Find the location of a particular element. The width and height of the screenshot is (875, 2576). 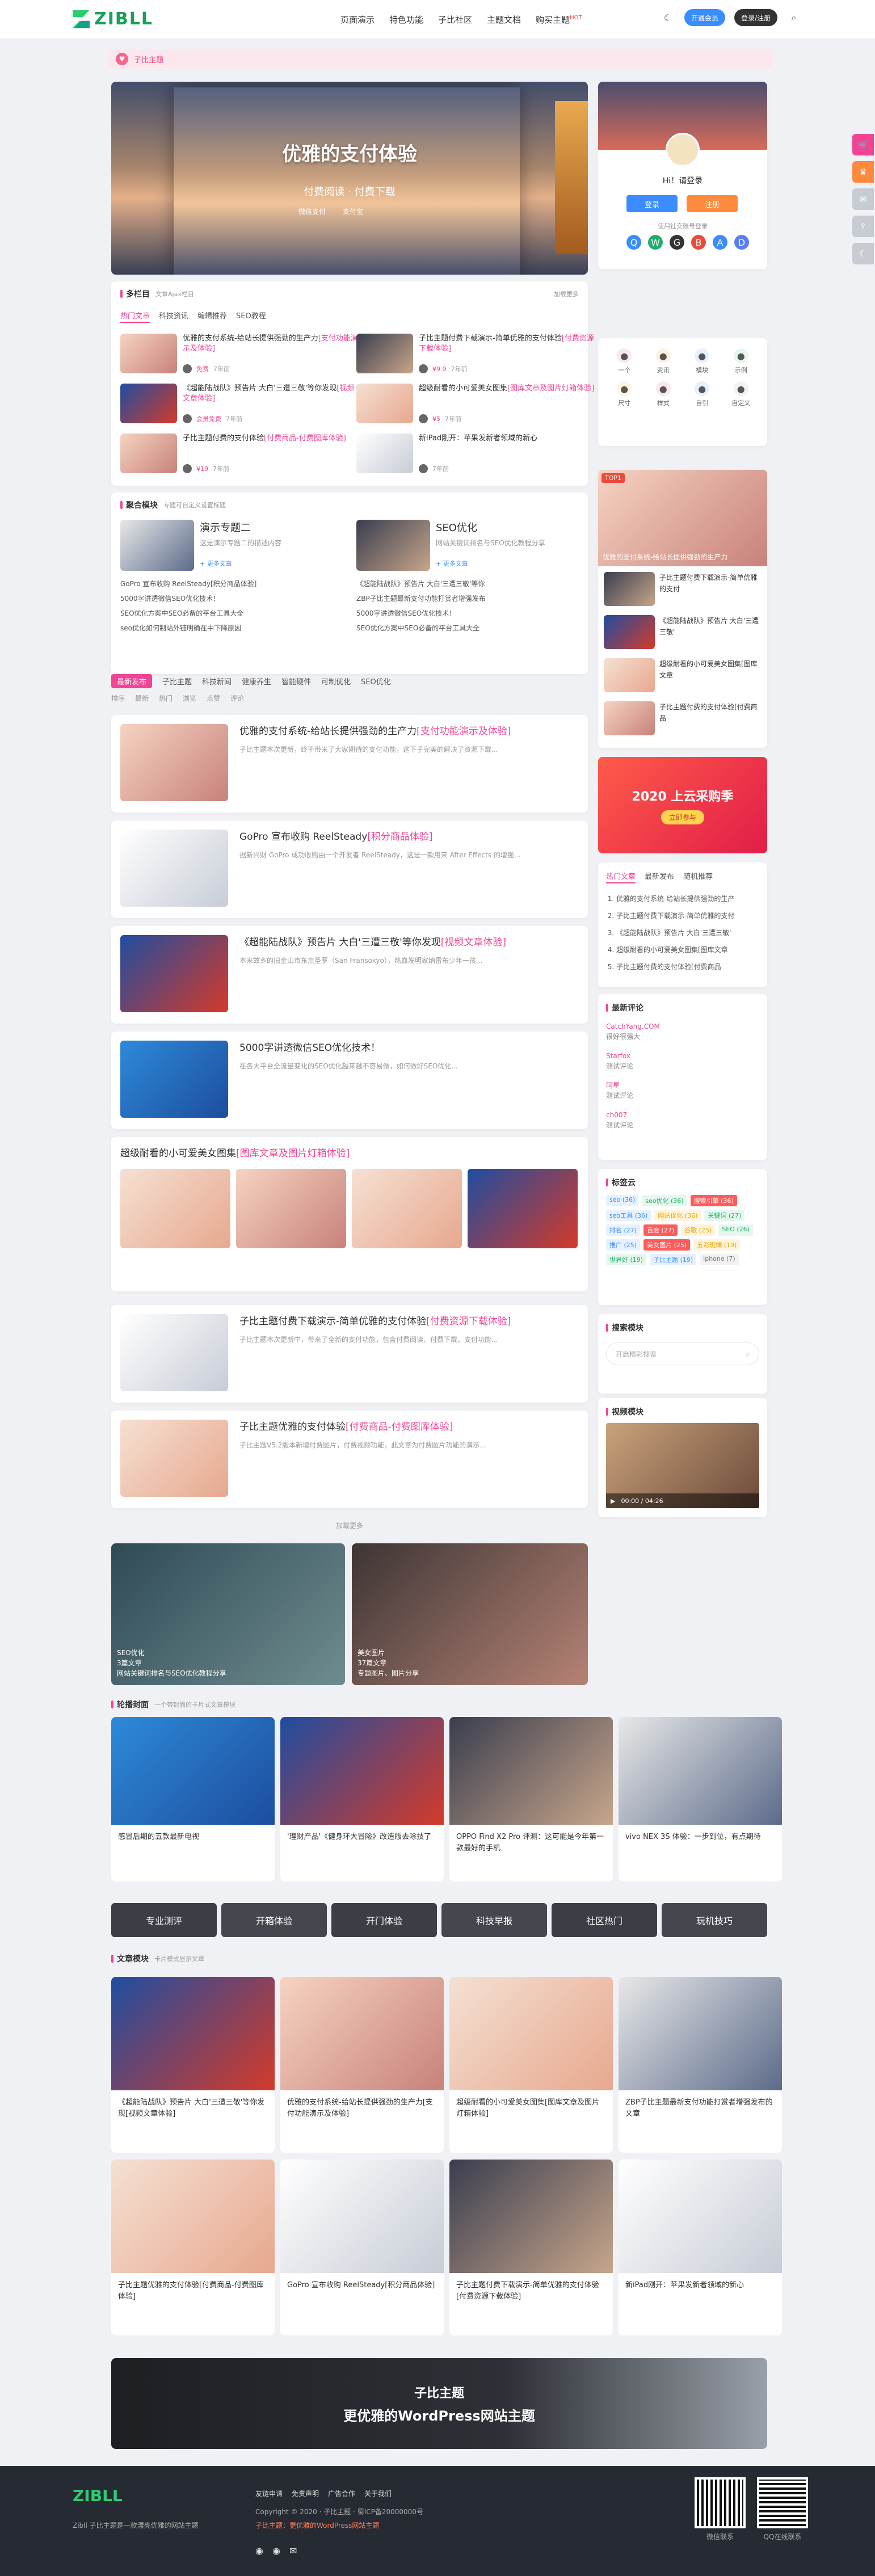

gallery-post-card: 超级耐看的小可爱美女图集[图库文章及图片灯箱体验] is located at coordinates (349, 1214).